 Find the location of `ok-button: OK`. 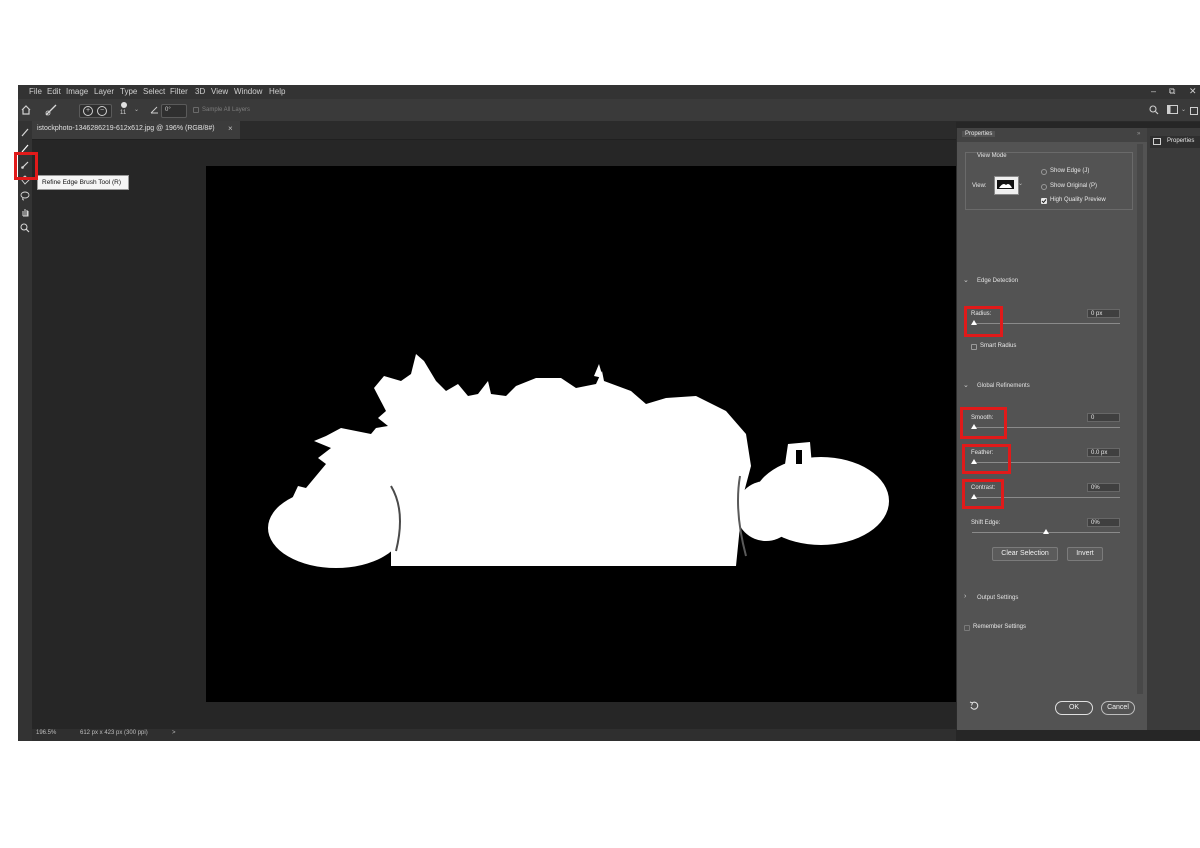

ok-button: OK is located at coordinates (1074, 708).